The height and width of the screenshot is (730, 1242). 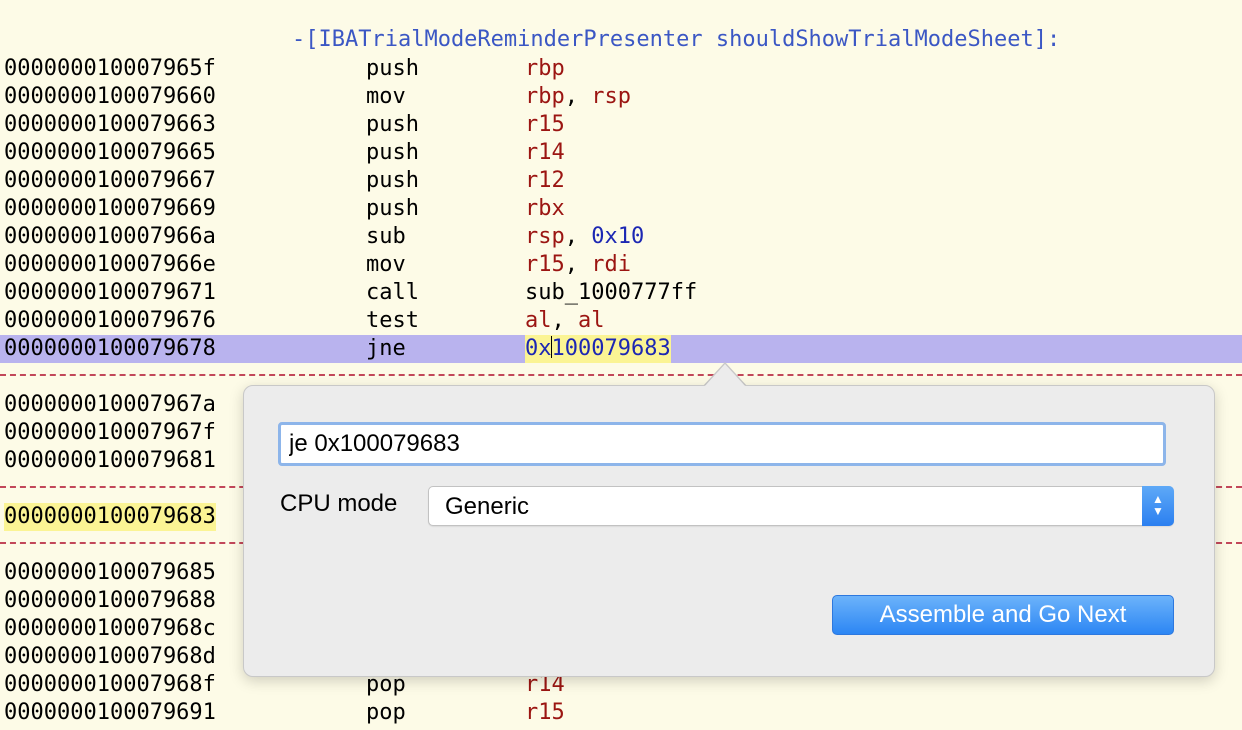 I want to click on disassembly-row: 0000000100079669 push rbx, so click(x=621, y=209).